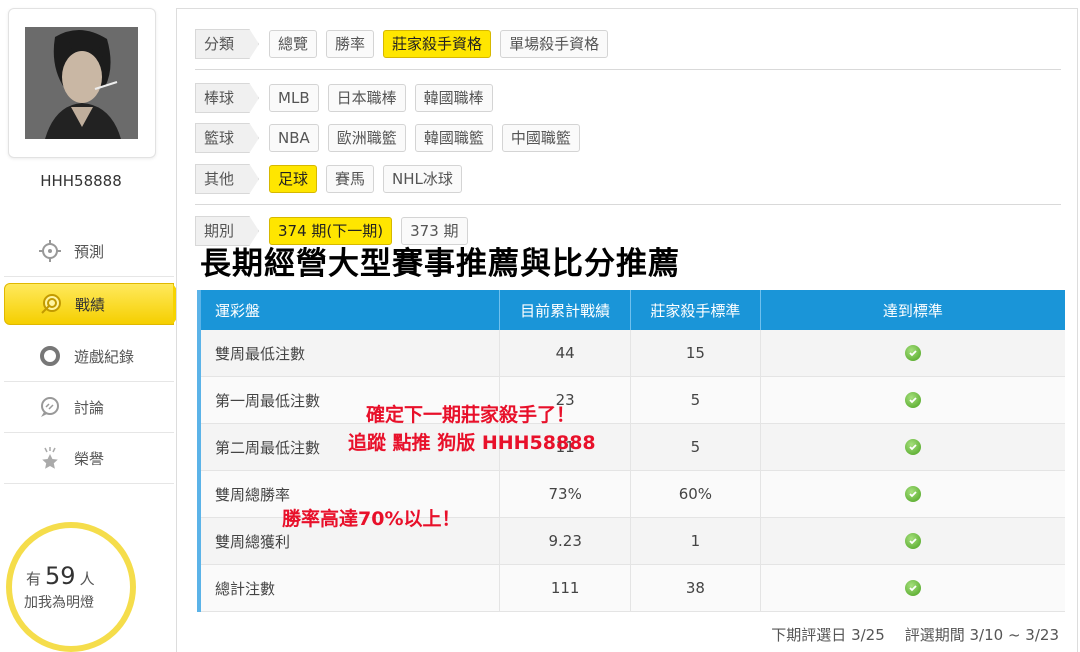 Image resolution: width=1080 pixels, height=652 pixels. I want to click on table-row: 總計注數 111 38, so click(633, 588).